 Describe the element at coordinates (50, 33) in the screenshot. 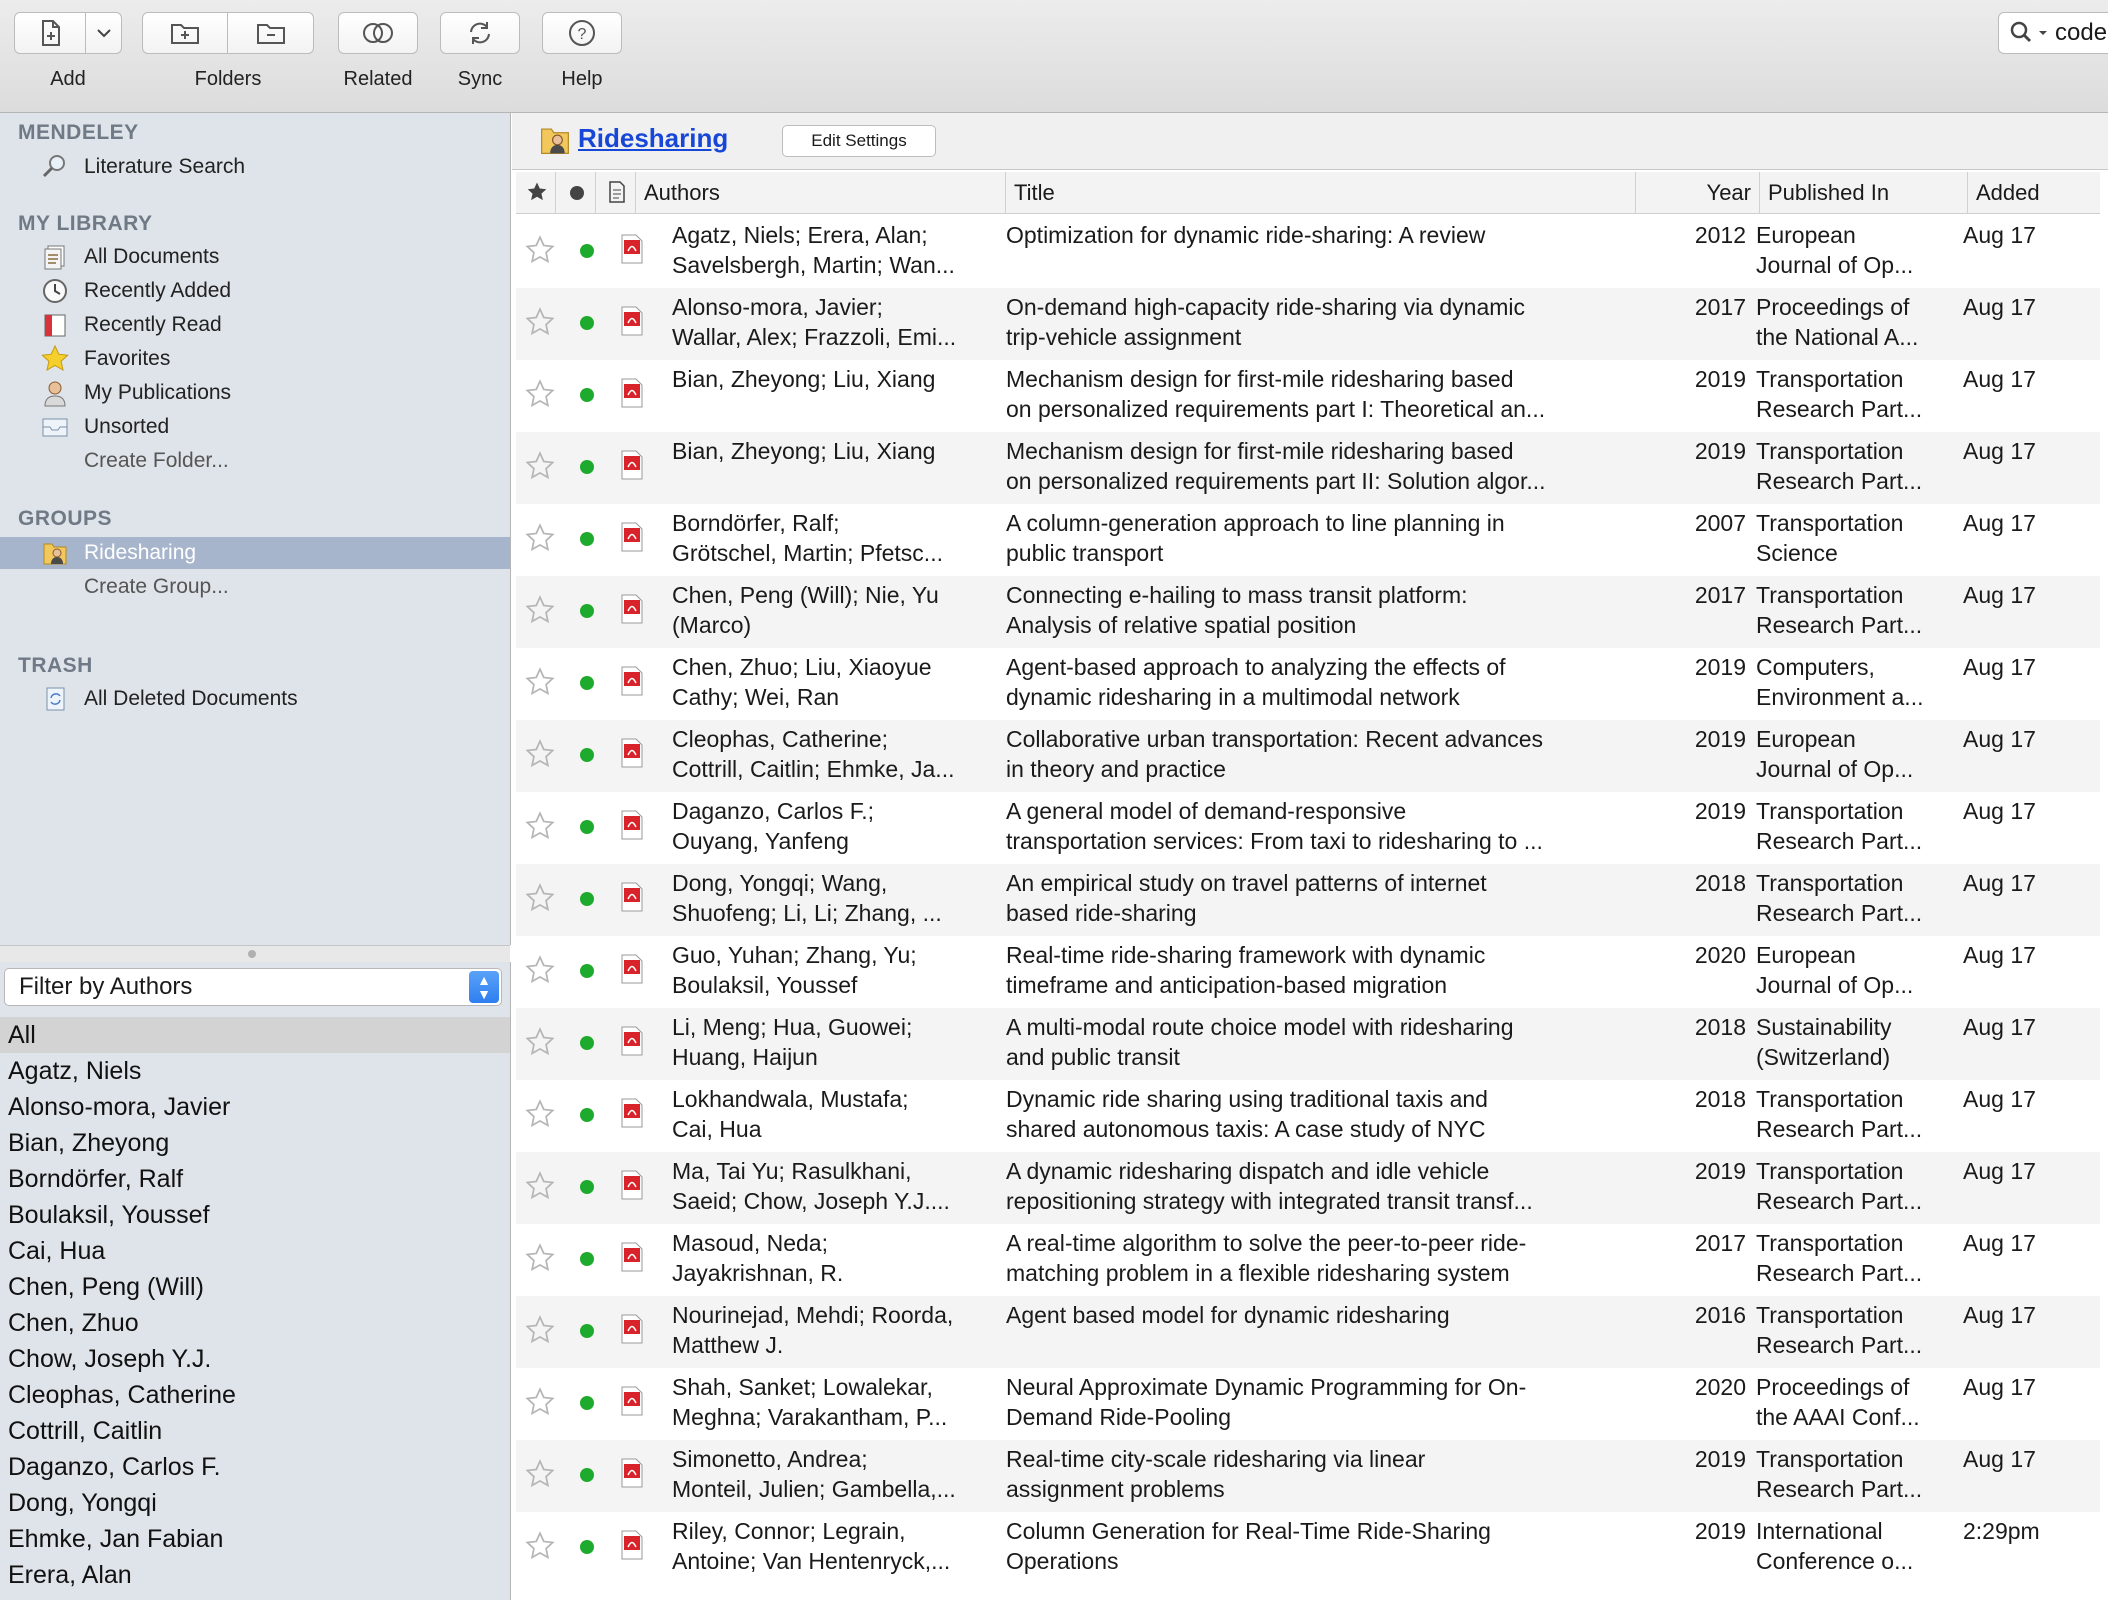

I see `add-document-button` at that location.